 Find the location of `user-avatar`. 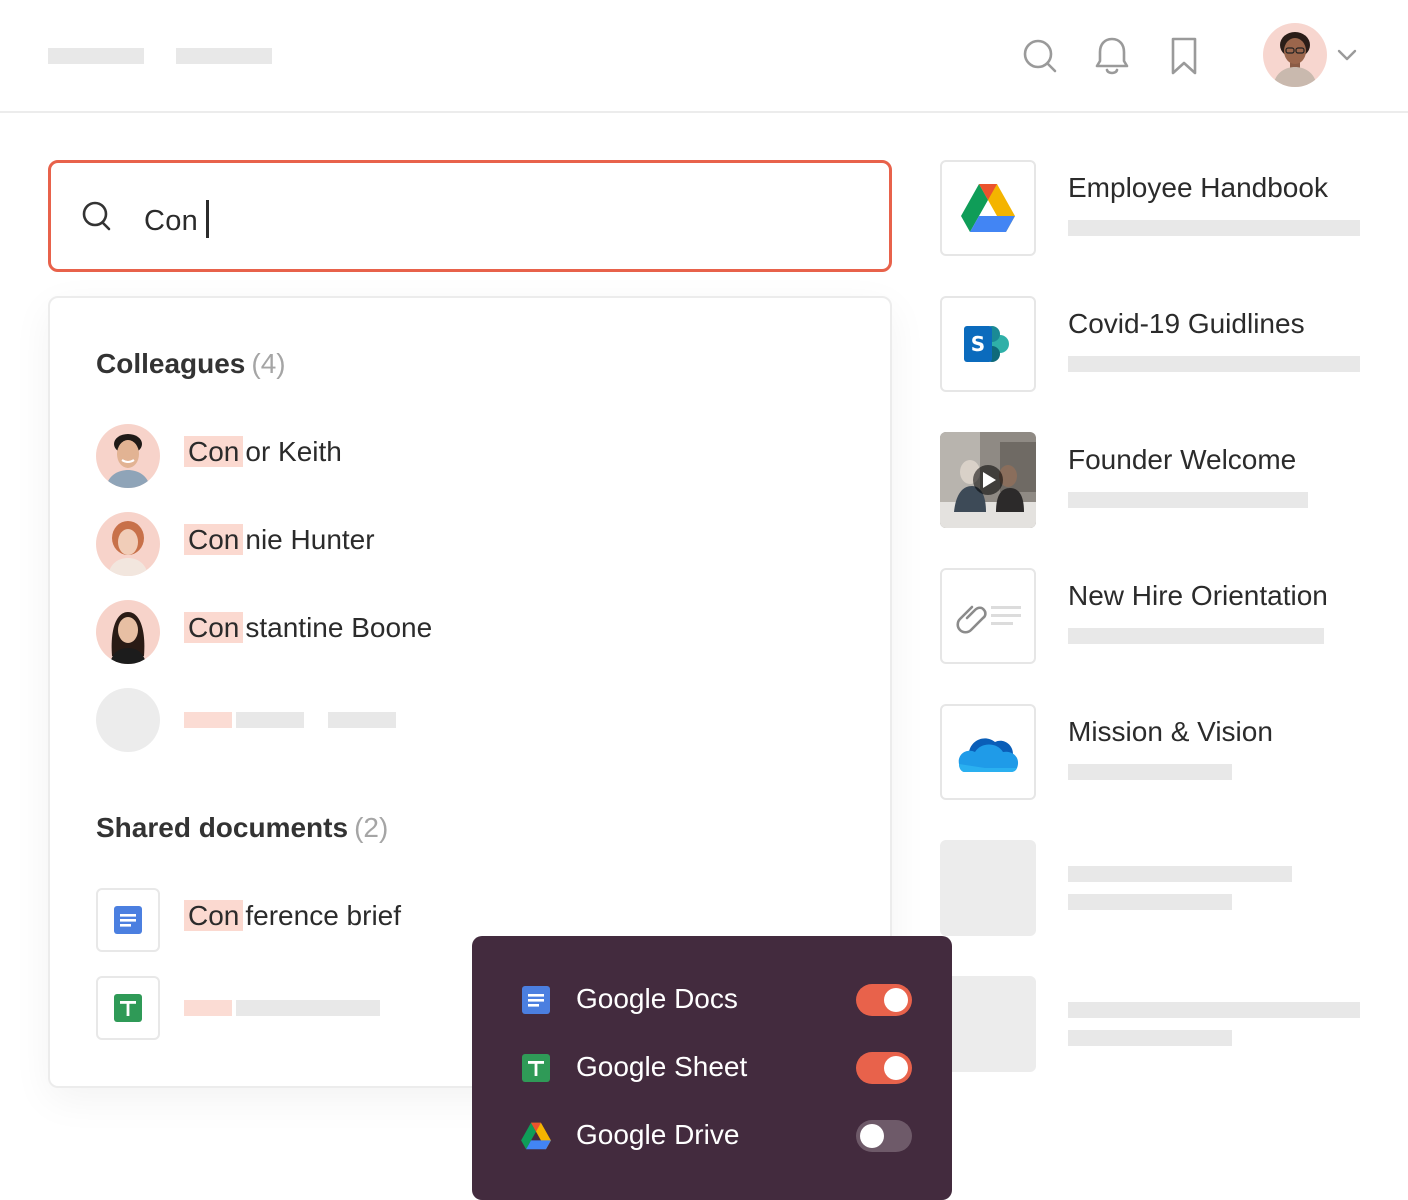

user-avatar is located at coordinates (1295, 55).